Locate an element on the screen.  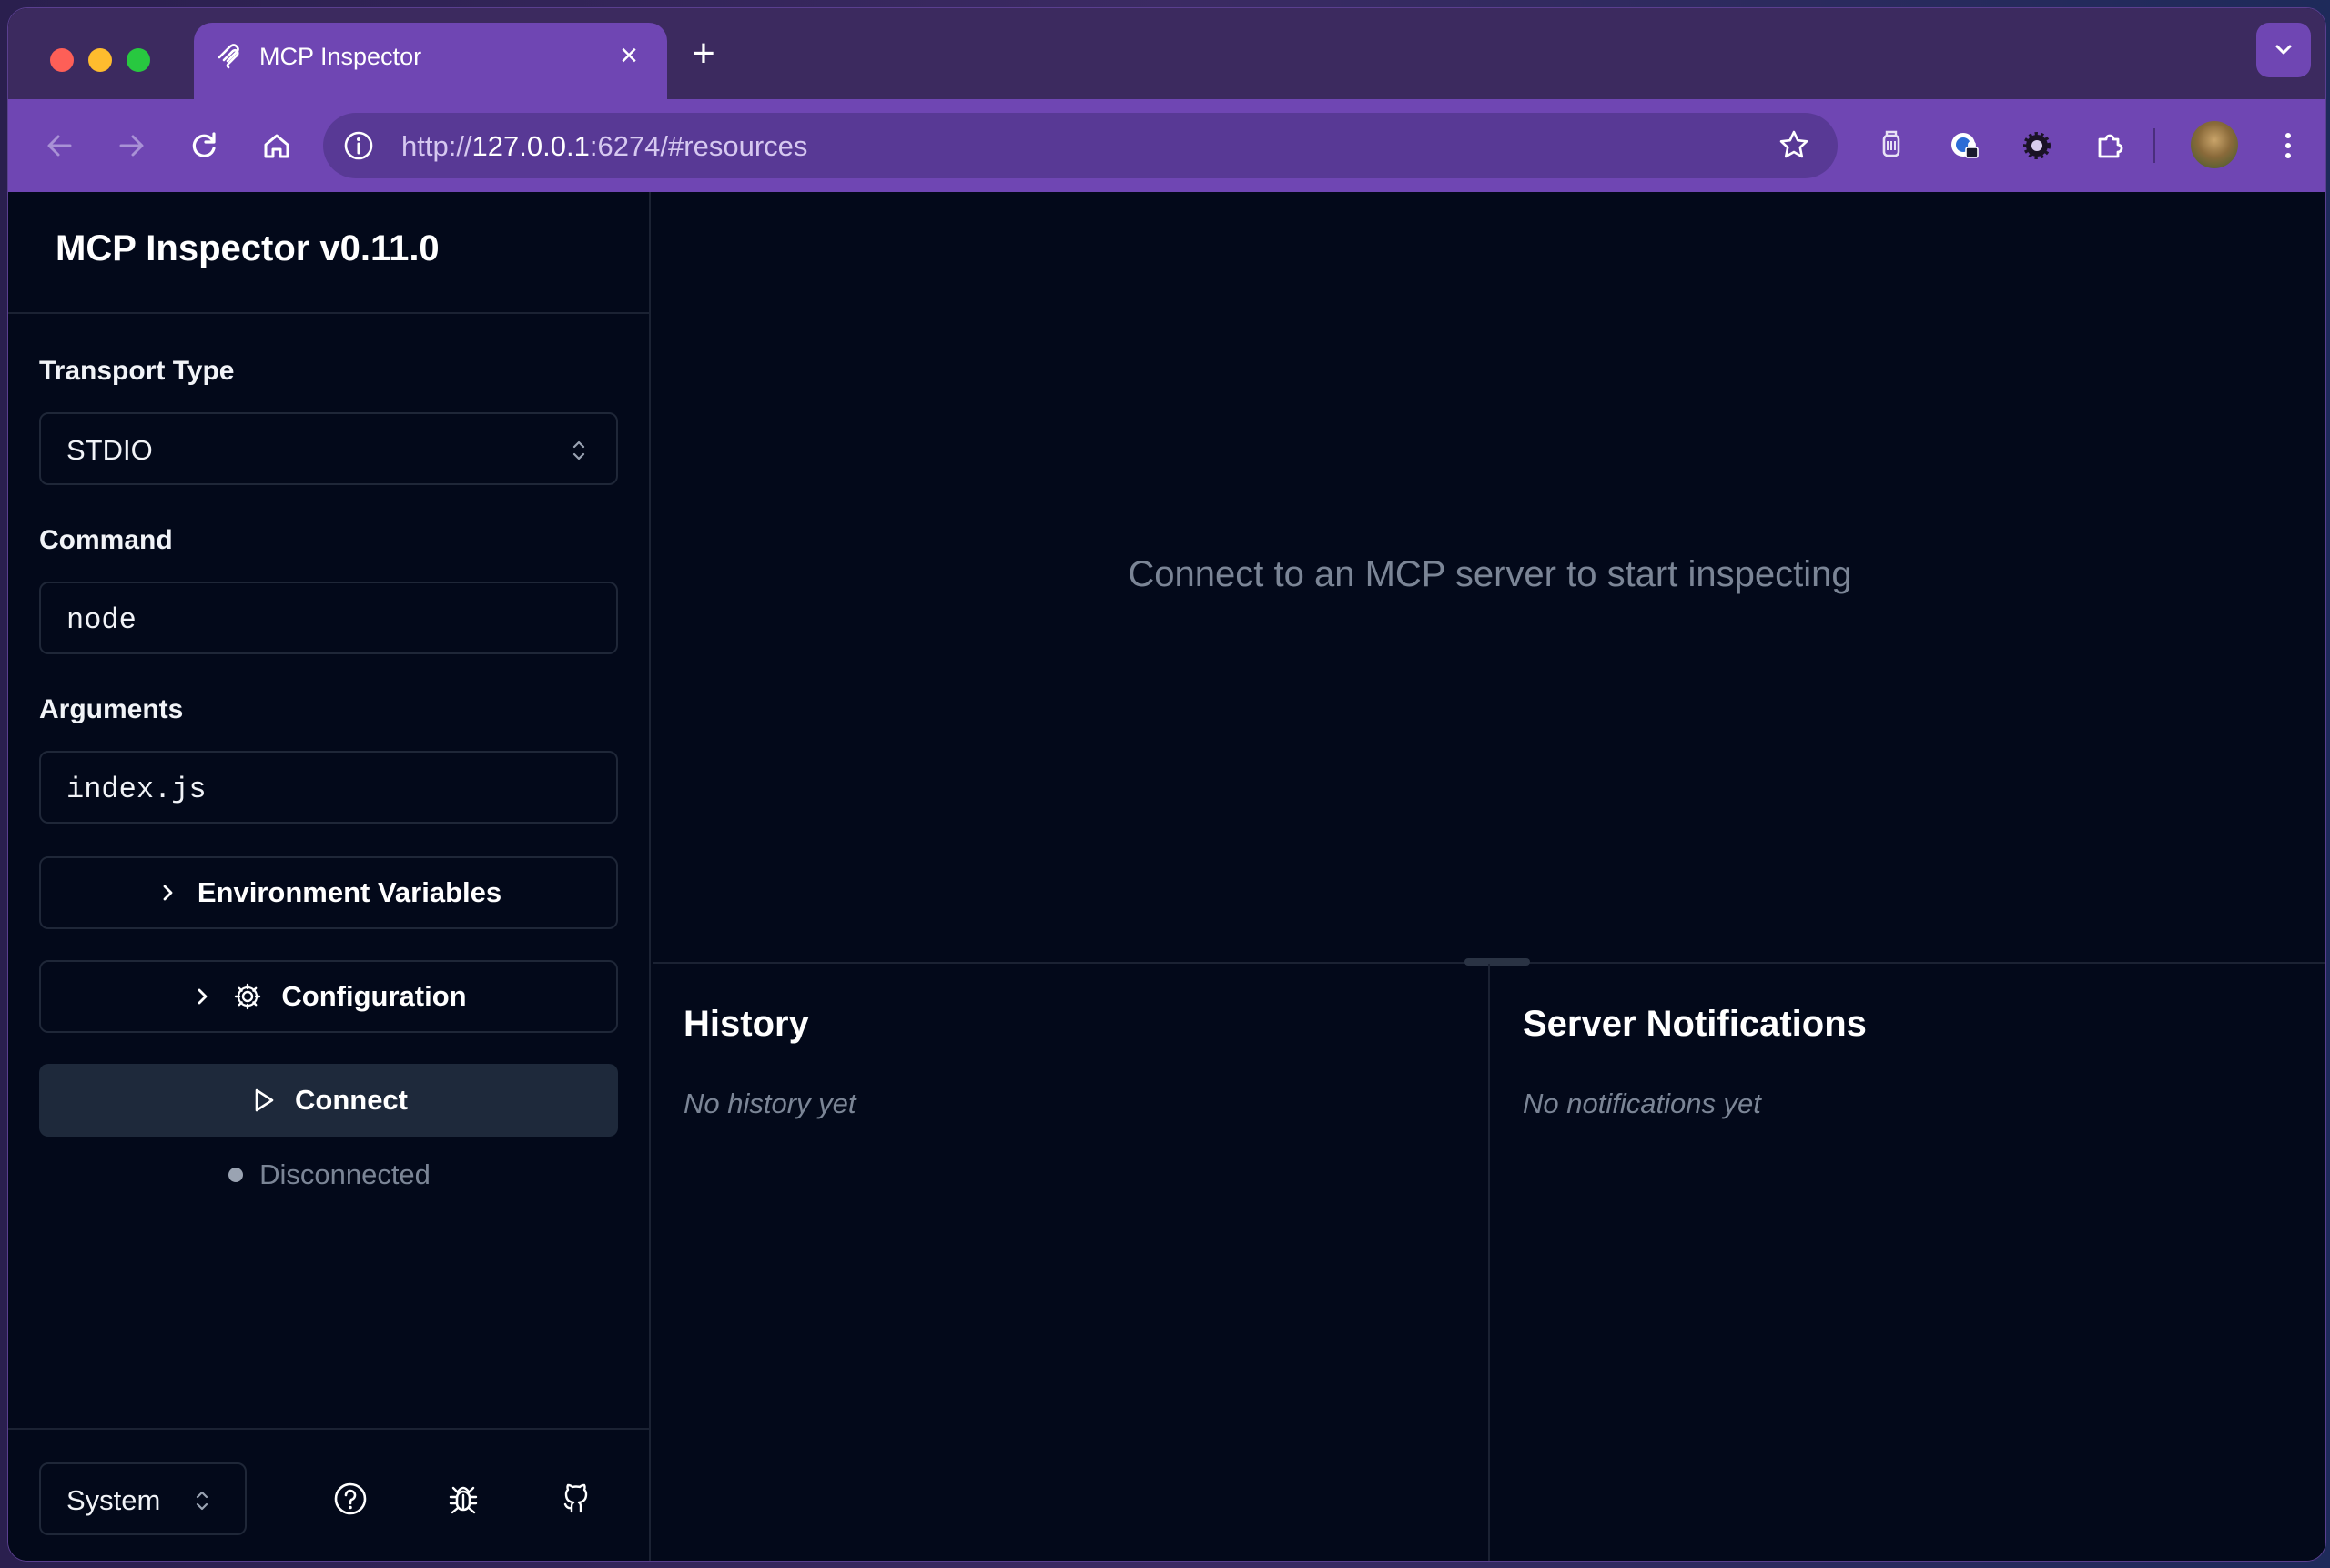
password-extension-button is located at coordinates (1964, 145).